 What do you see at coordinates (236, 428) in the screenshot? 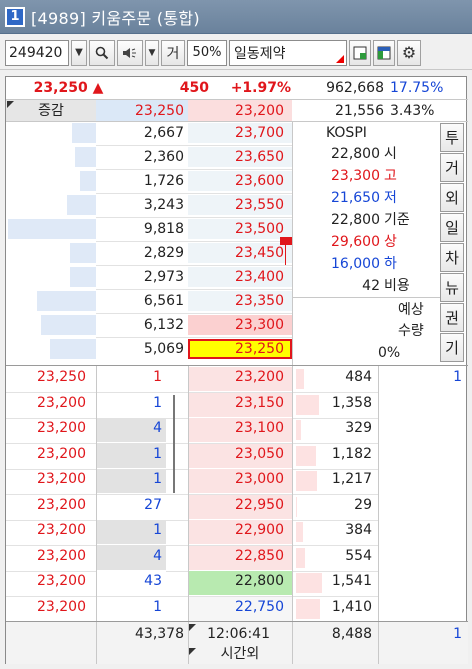
I see `bid-price: 23,100` at bounding box center [236, 428].